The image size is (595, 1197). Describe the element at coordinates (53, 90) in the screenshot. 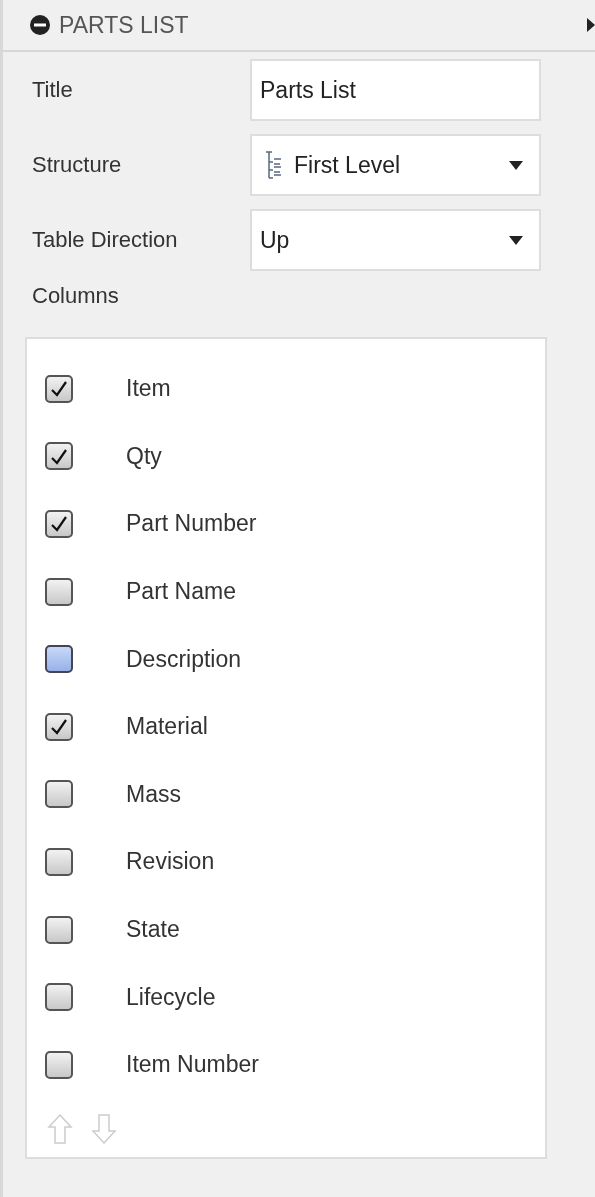

I see `field-label: Title` at that location.